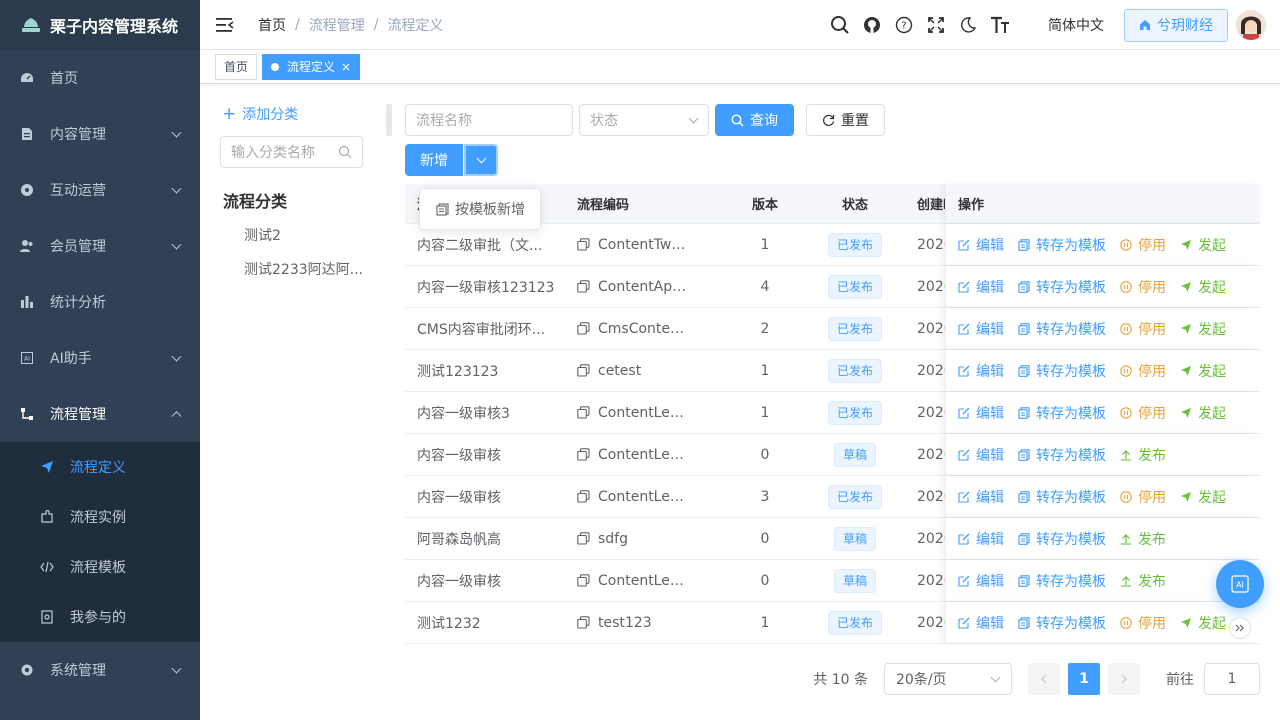 The height and width of the screenshot is (720, 1280). Describe the element at coordinates (644, 120) in the screenshot. I see `status-select: 状态` at that location.